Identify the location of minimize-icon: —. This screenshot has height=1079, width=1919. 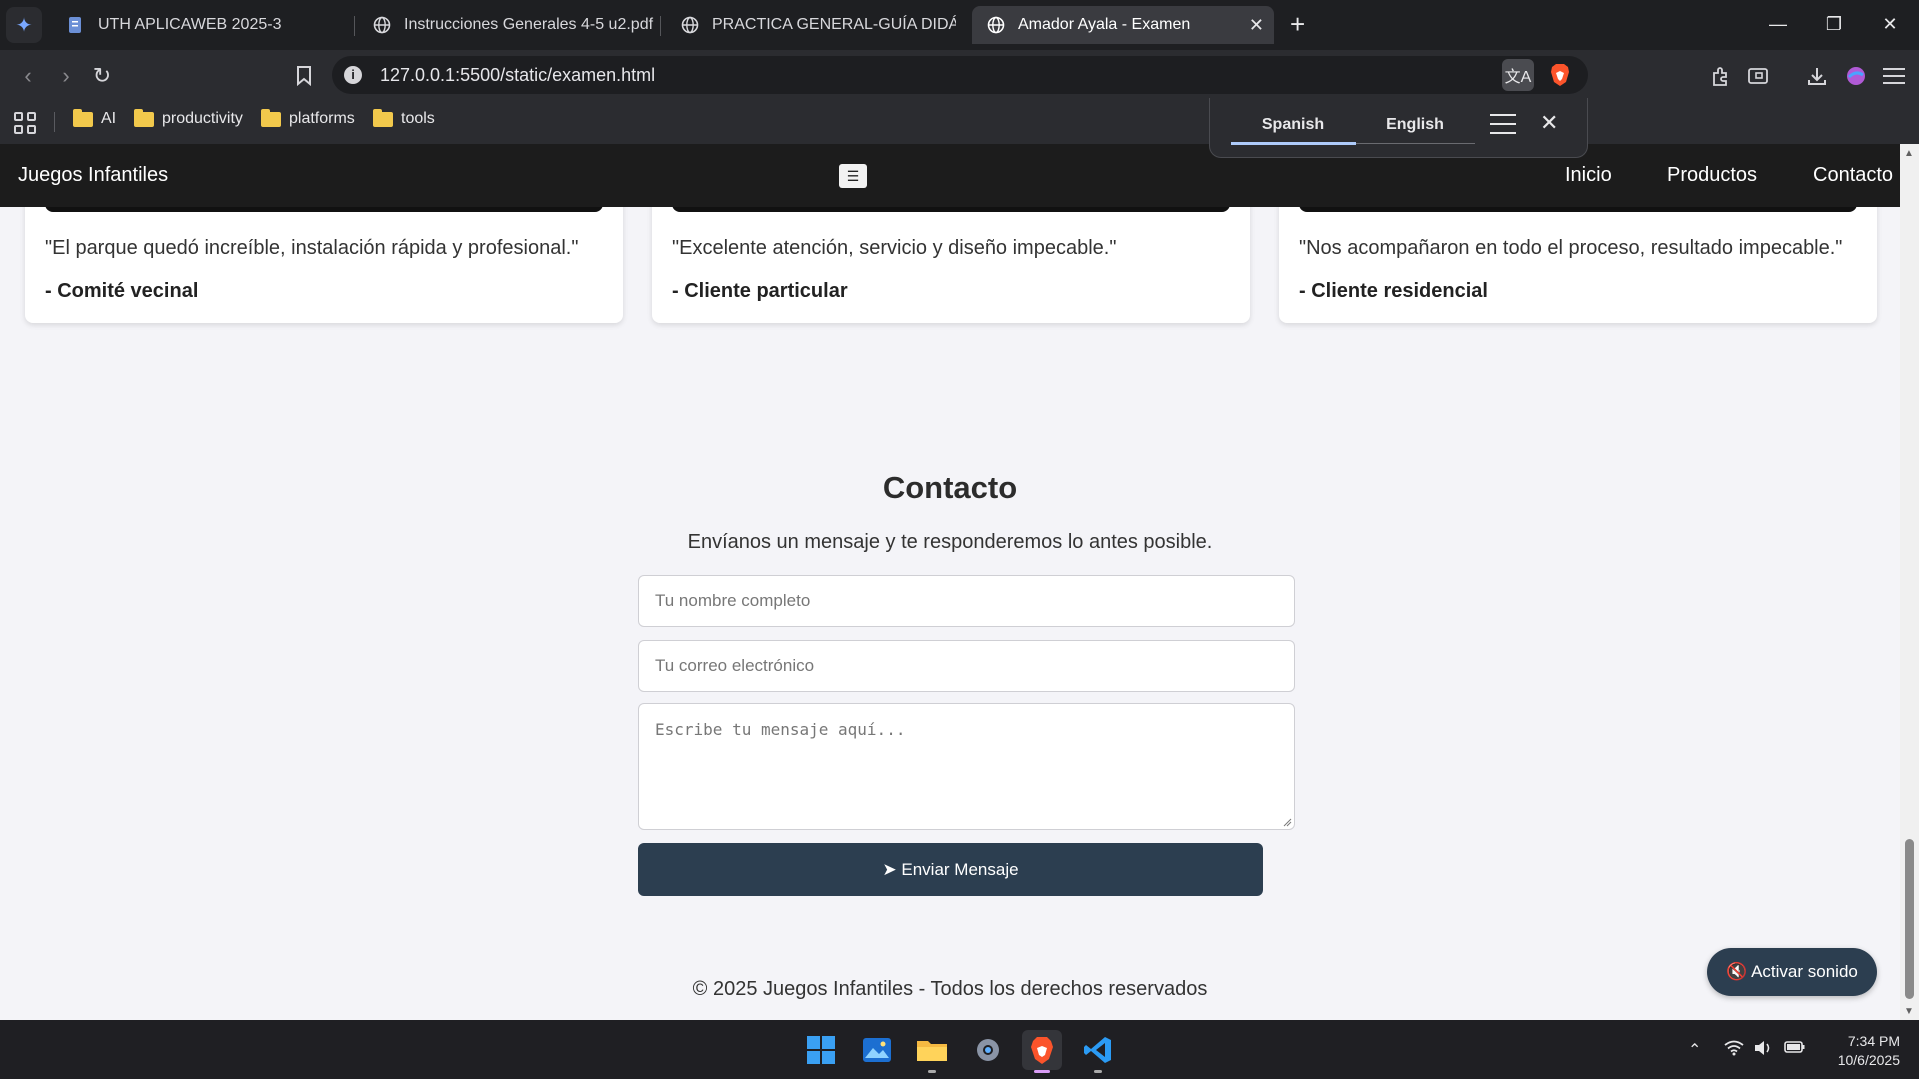
(1778, 24).